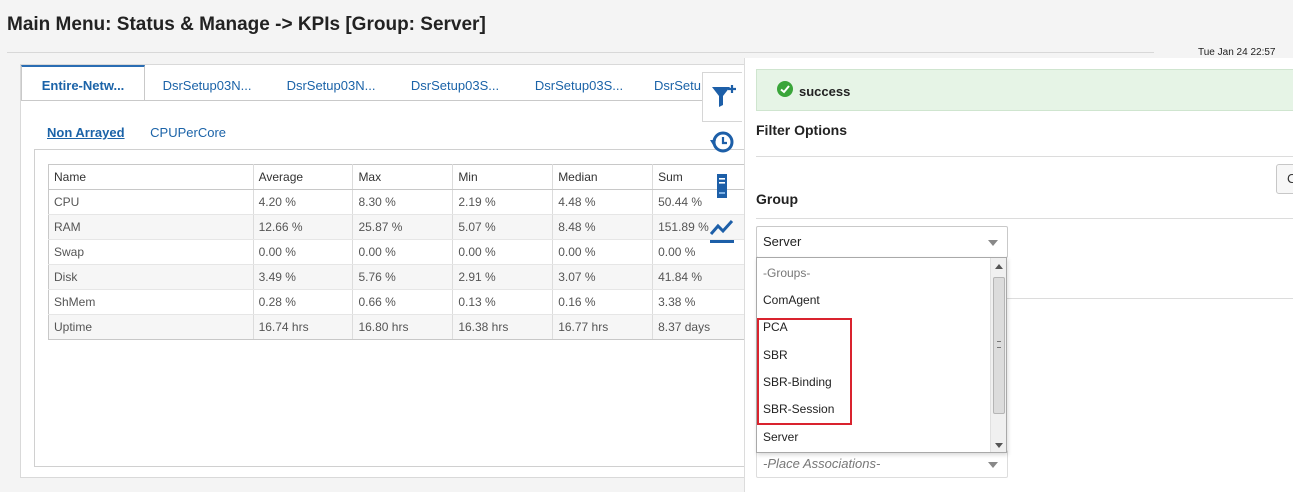 The height and width of the screenshot is (492, 1293). What do you see at coordinates (1284, 179) in the screenshot?
I see `panel-action-button: C` at bounding box center [1284, 179].